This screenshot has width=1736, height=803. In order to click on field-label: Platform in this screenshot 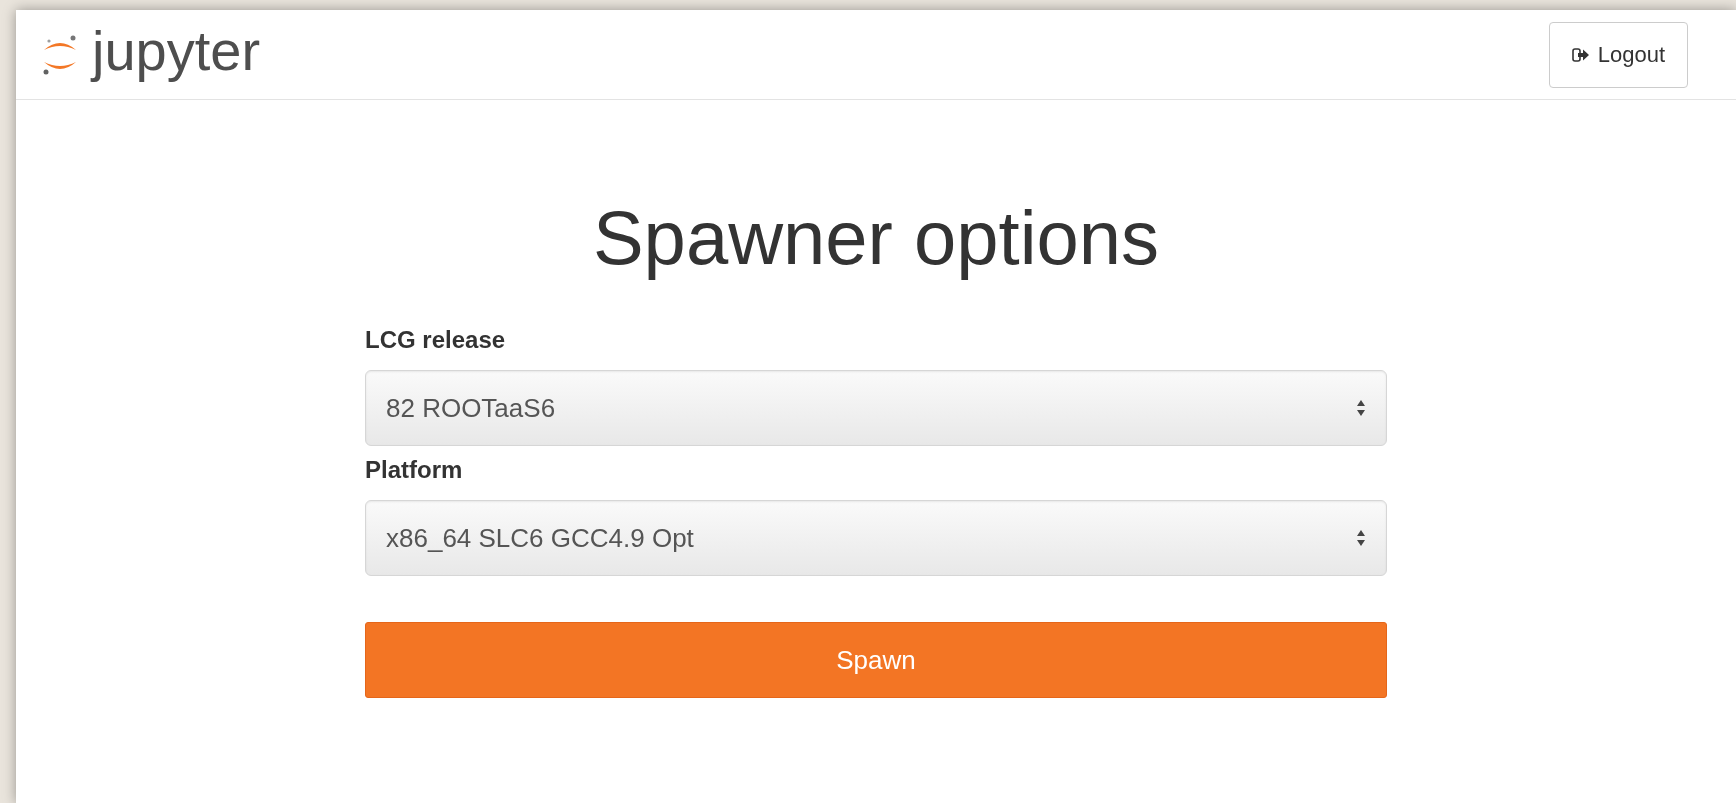, I will do `click(414, 470)`.